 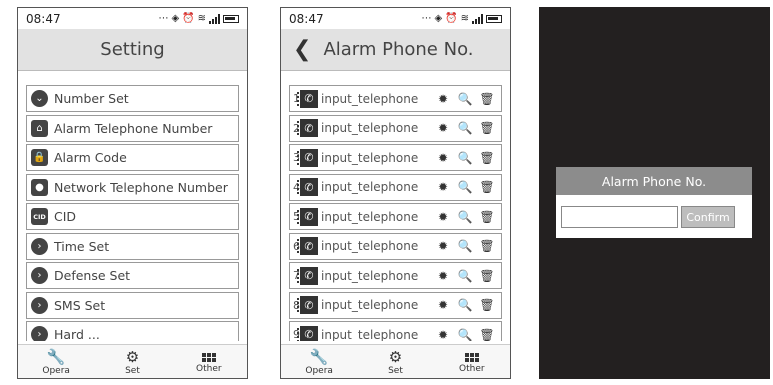 What do you see at coordinates (132, 98) in the screenshot?
I see `menu-item-number-set: ⌄ Number Set` at bounding box center [132, 98].